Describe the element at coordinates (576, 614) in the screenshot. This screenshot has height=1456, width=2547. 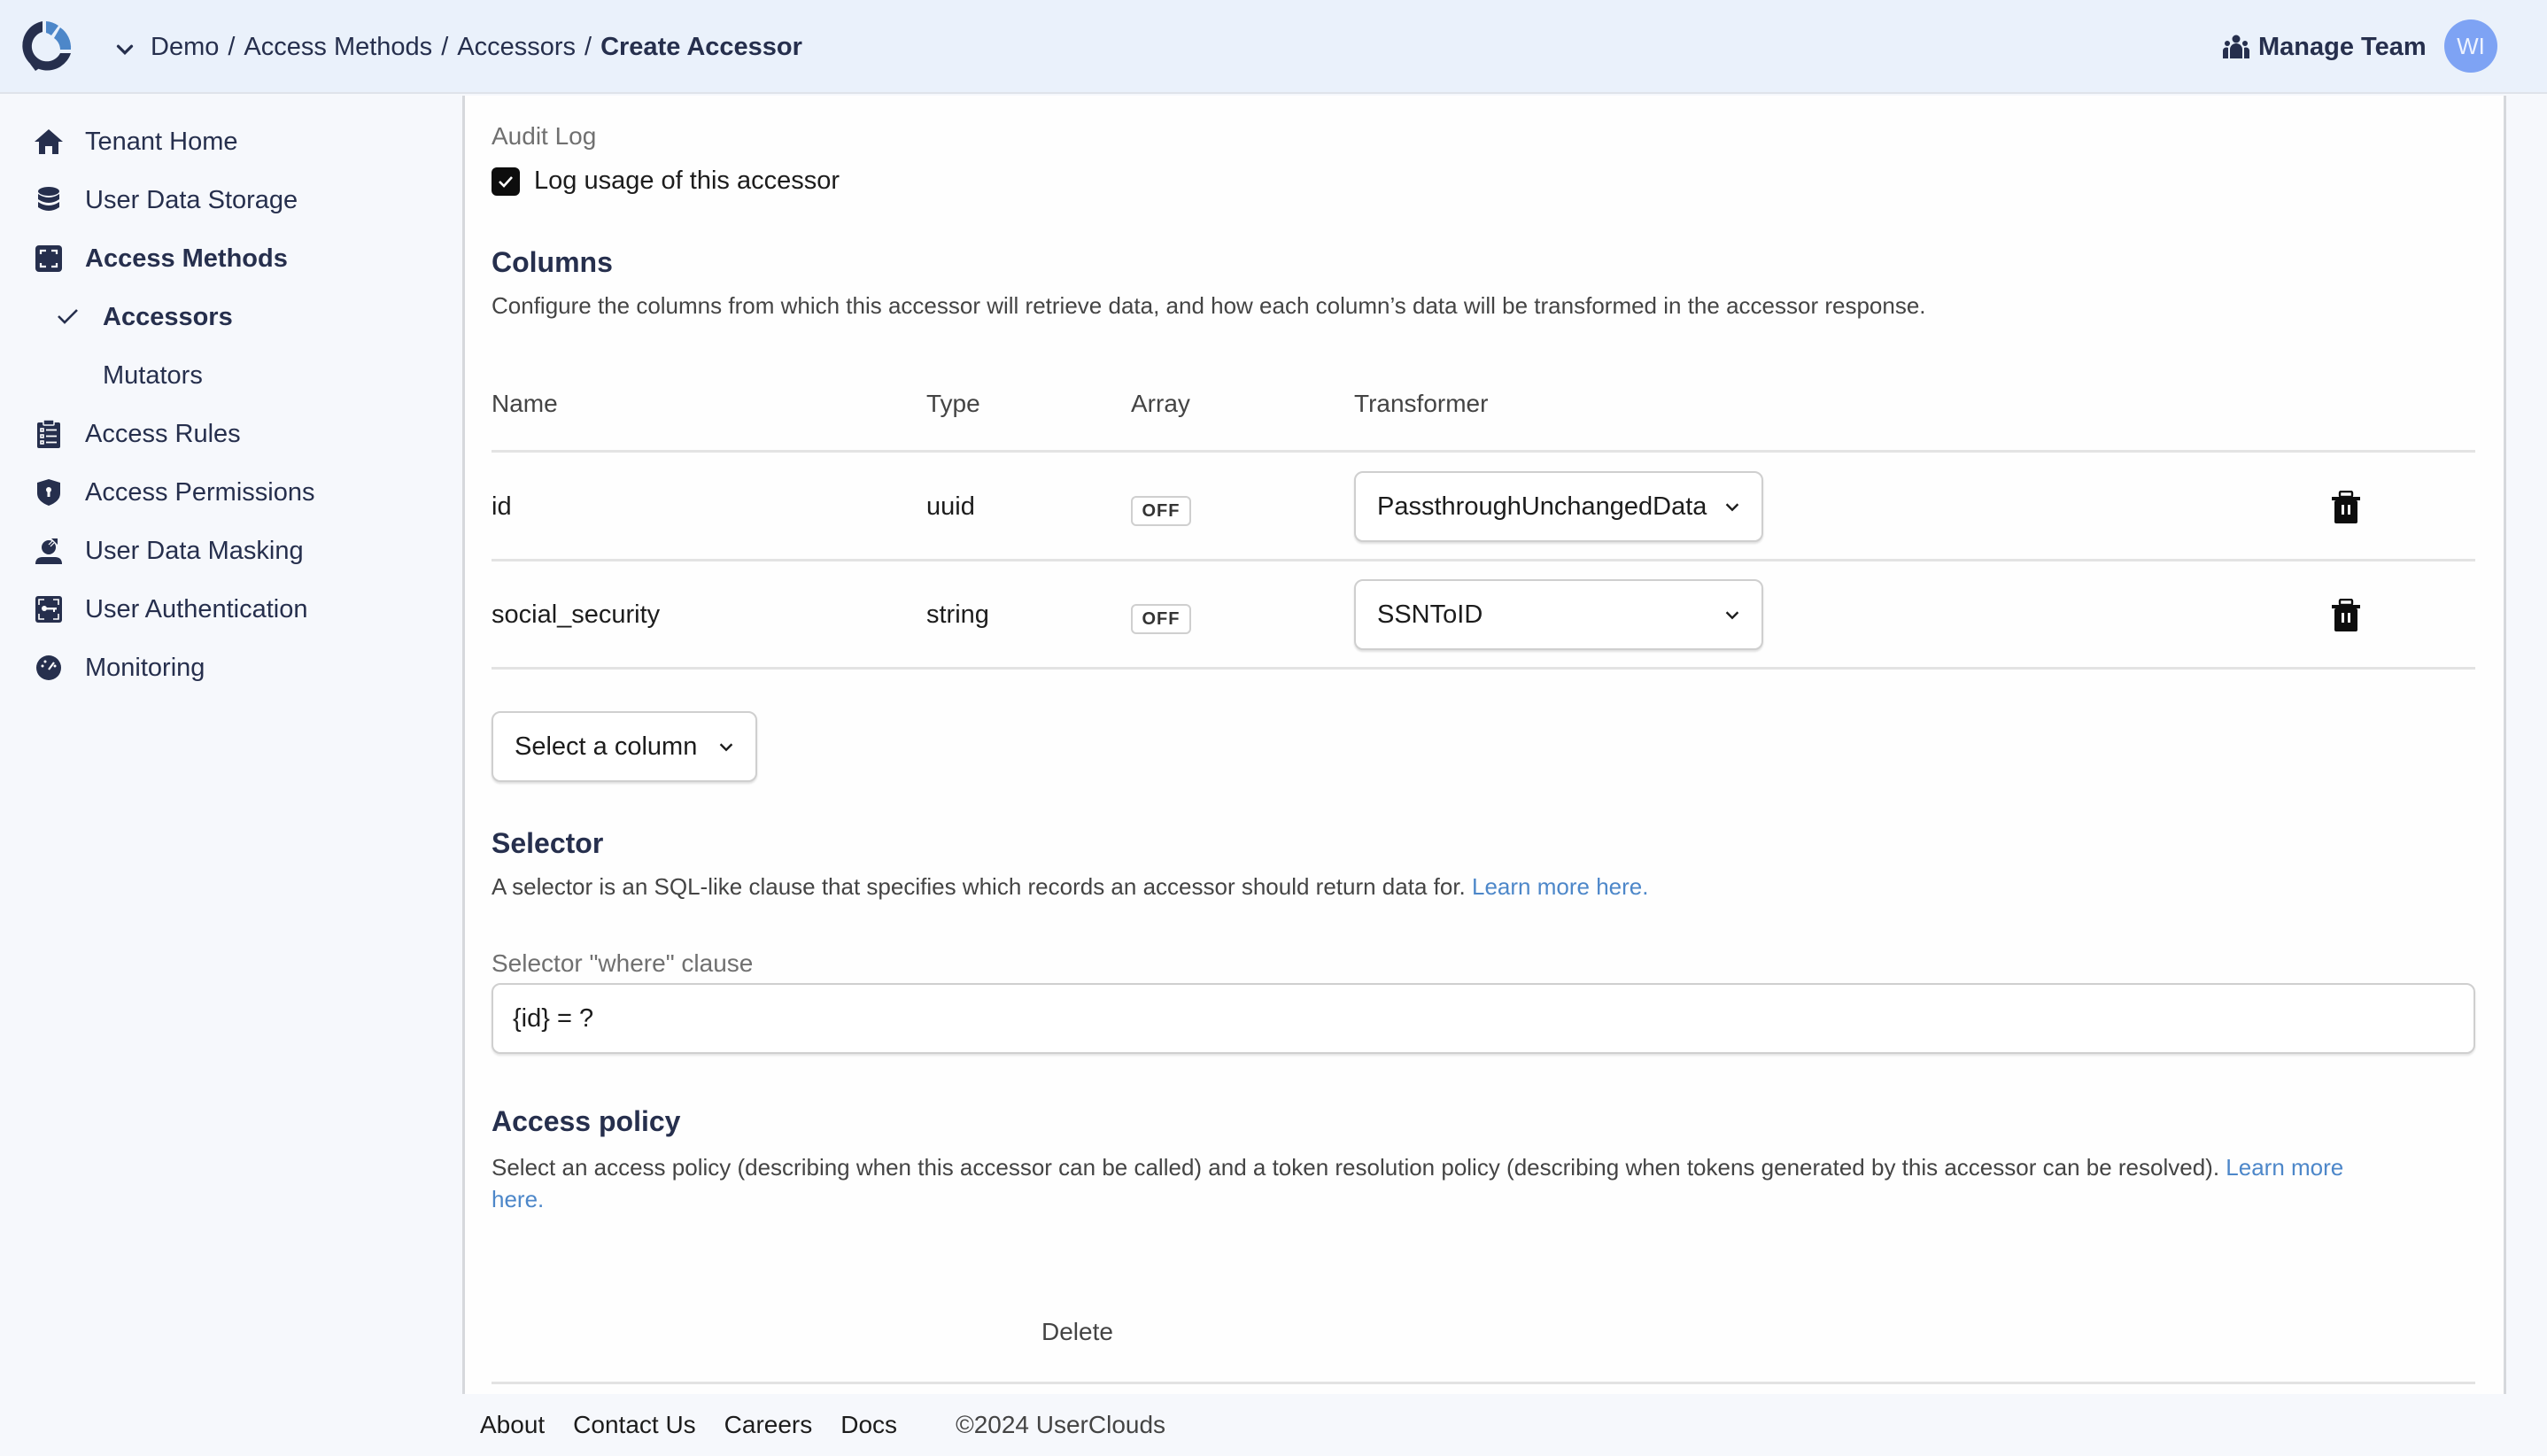
I see `row-name: social_security` at that location.